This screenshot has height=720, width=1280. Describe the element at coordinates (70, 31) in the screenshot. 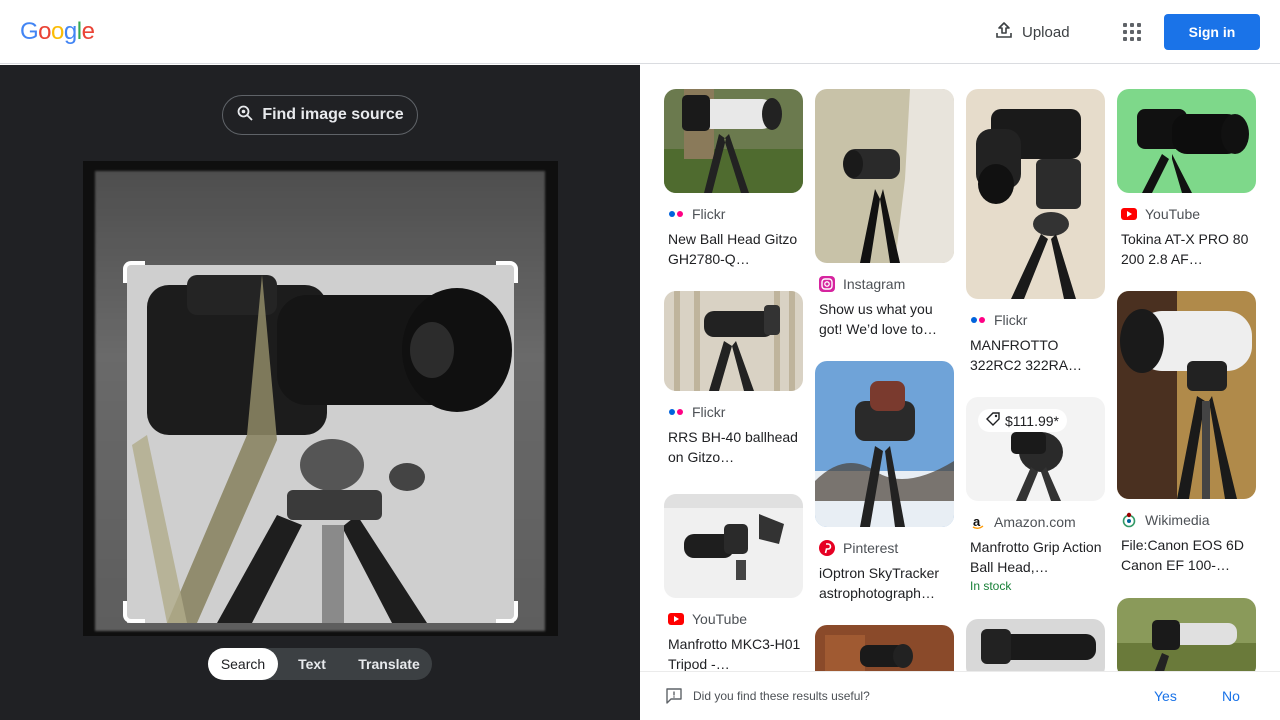

I see `logo-letter: g` at that location.